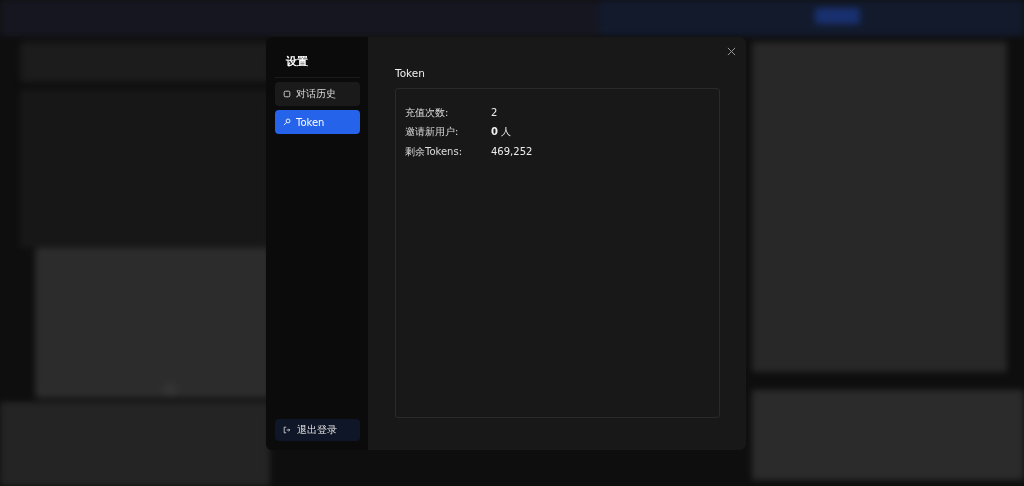 The image size is (1024, 486). Describe the element at coordinates (410, 73) in the screenshot. I see `section-title: Token` at that location.